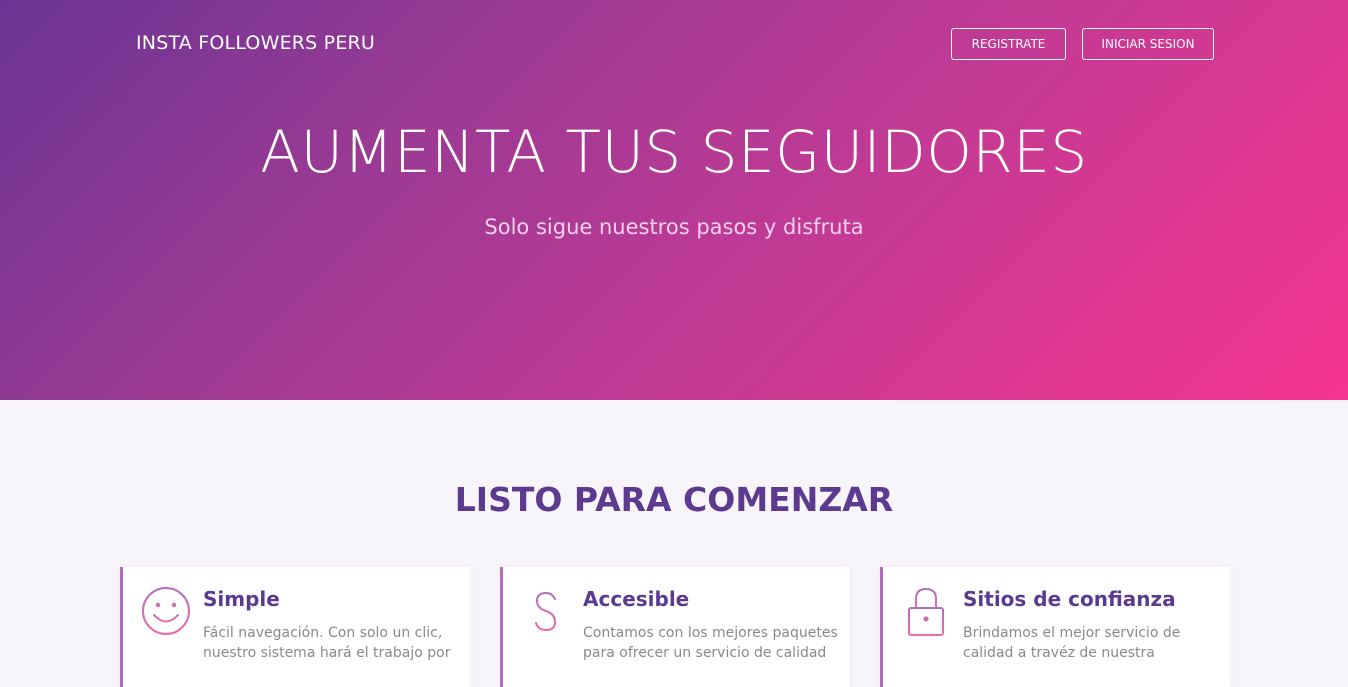 The height and width of the screenshot is (687, 1348). Describe the element at coordinates (255, 43) in the screenshot. I see `brand-logo: INSTA FOLLOWERS PERU` at that location.